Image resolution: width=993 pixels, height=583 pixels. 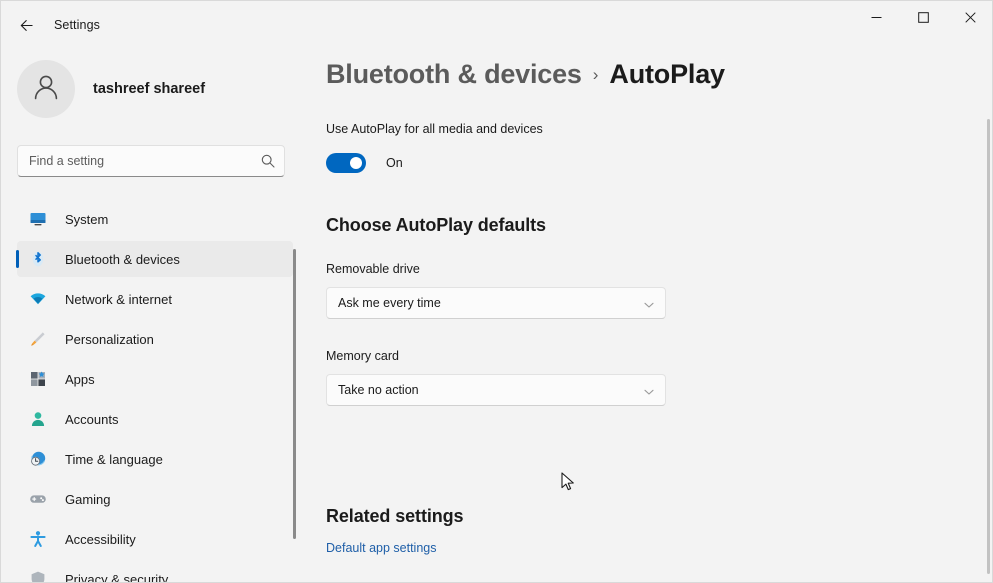 I want to click on search-container, so click(x=151, y=161).